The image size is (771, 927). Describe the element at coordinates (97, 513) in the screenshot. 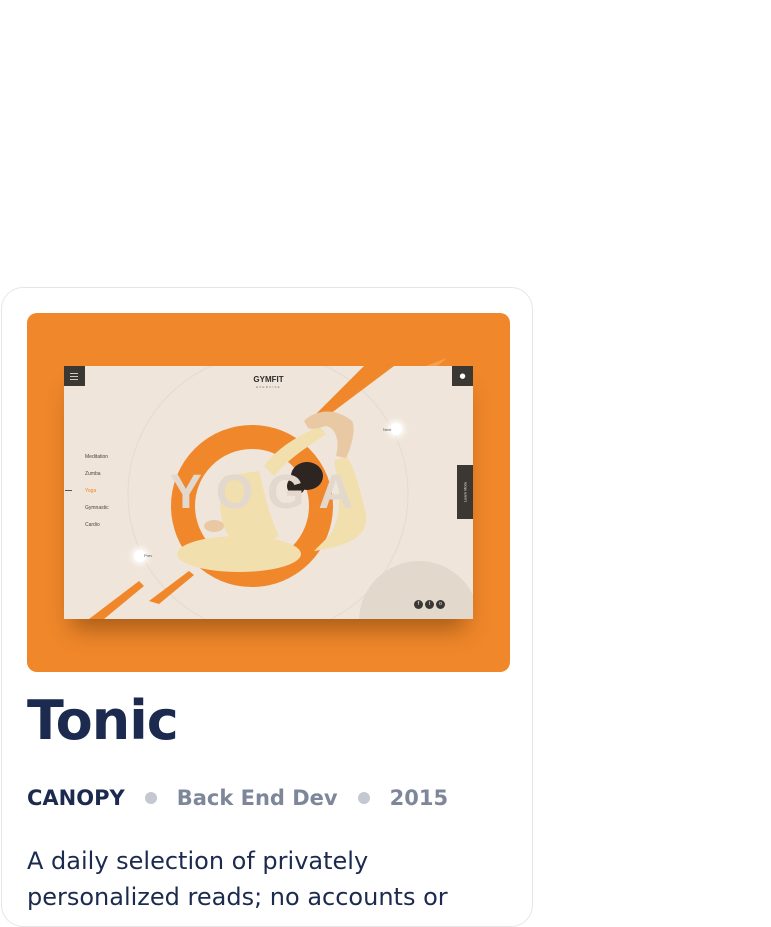

I see `nav-item-gymnastic: Gymnastic` at that location.